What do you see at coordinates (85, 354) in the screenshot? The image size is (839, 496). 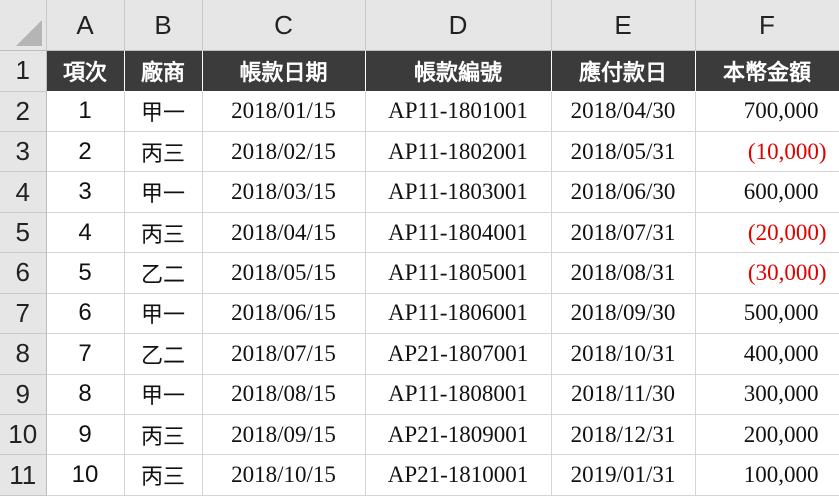 I see `cell-item: 7` at bounding box center [85, 354].